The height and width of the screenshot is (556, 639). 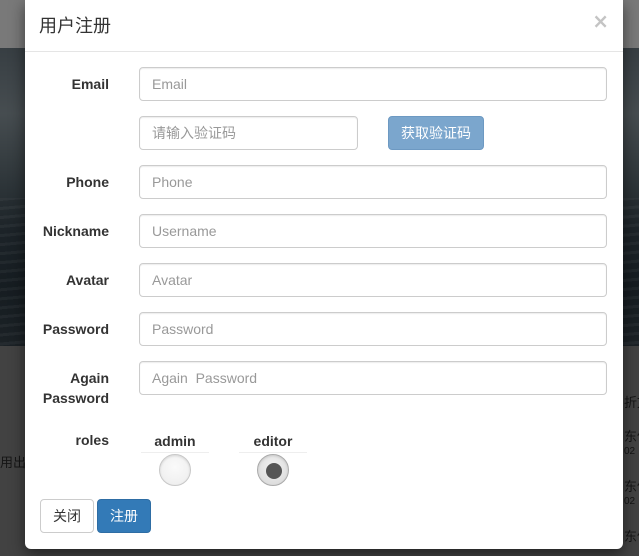 I want to click on role-option-editor: editor, so click(x=273, y=459).